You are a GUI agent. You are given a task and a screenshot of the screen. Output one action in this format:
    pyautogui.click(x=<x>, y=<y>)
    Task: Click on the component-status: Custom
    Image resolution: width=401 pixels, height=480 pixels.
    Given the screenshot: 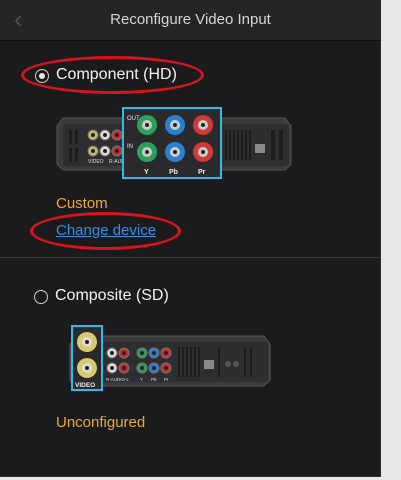 What is the action you would take?
    pyautogui.click(x=82, y=203)
    